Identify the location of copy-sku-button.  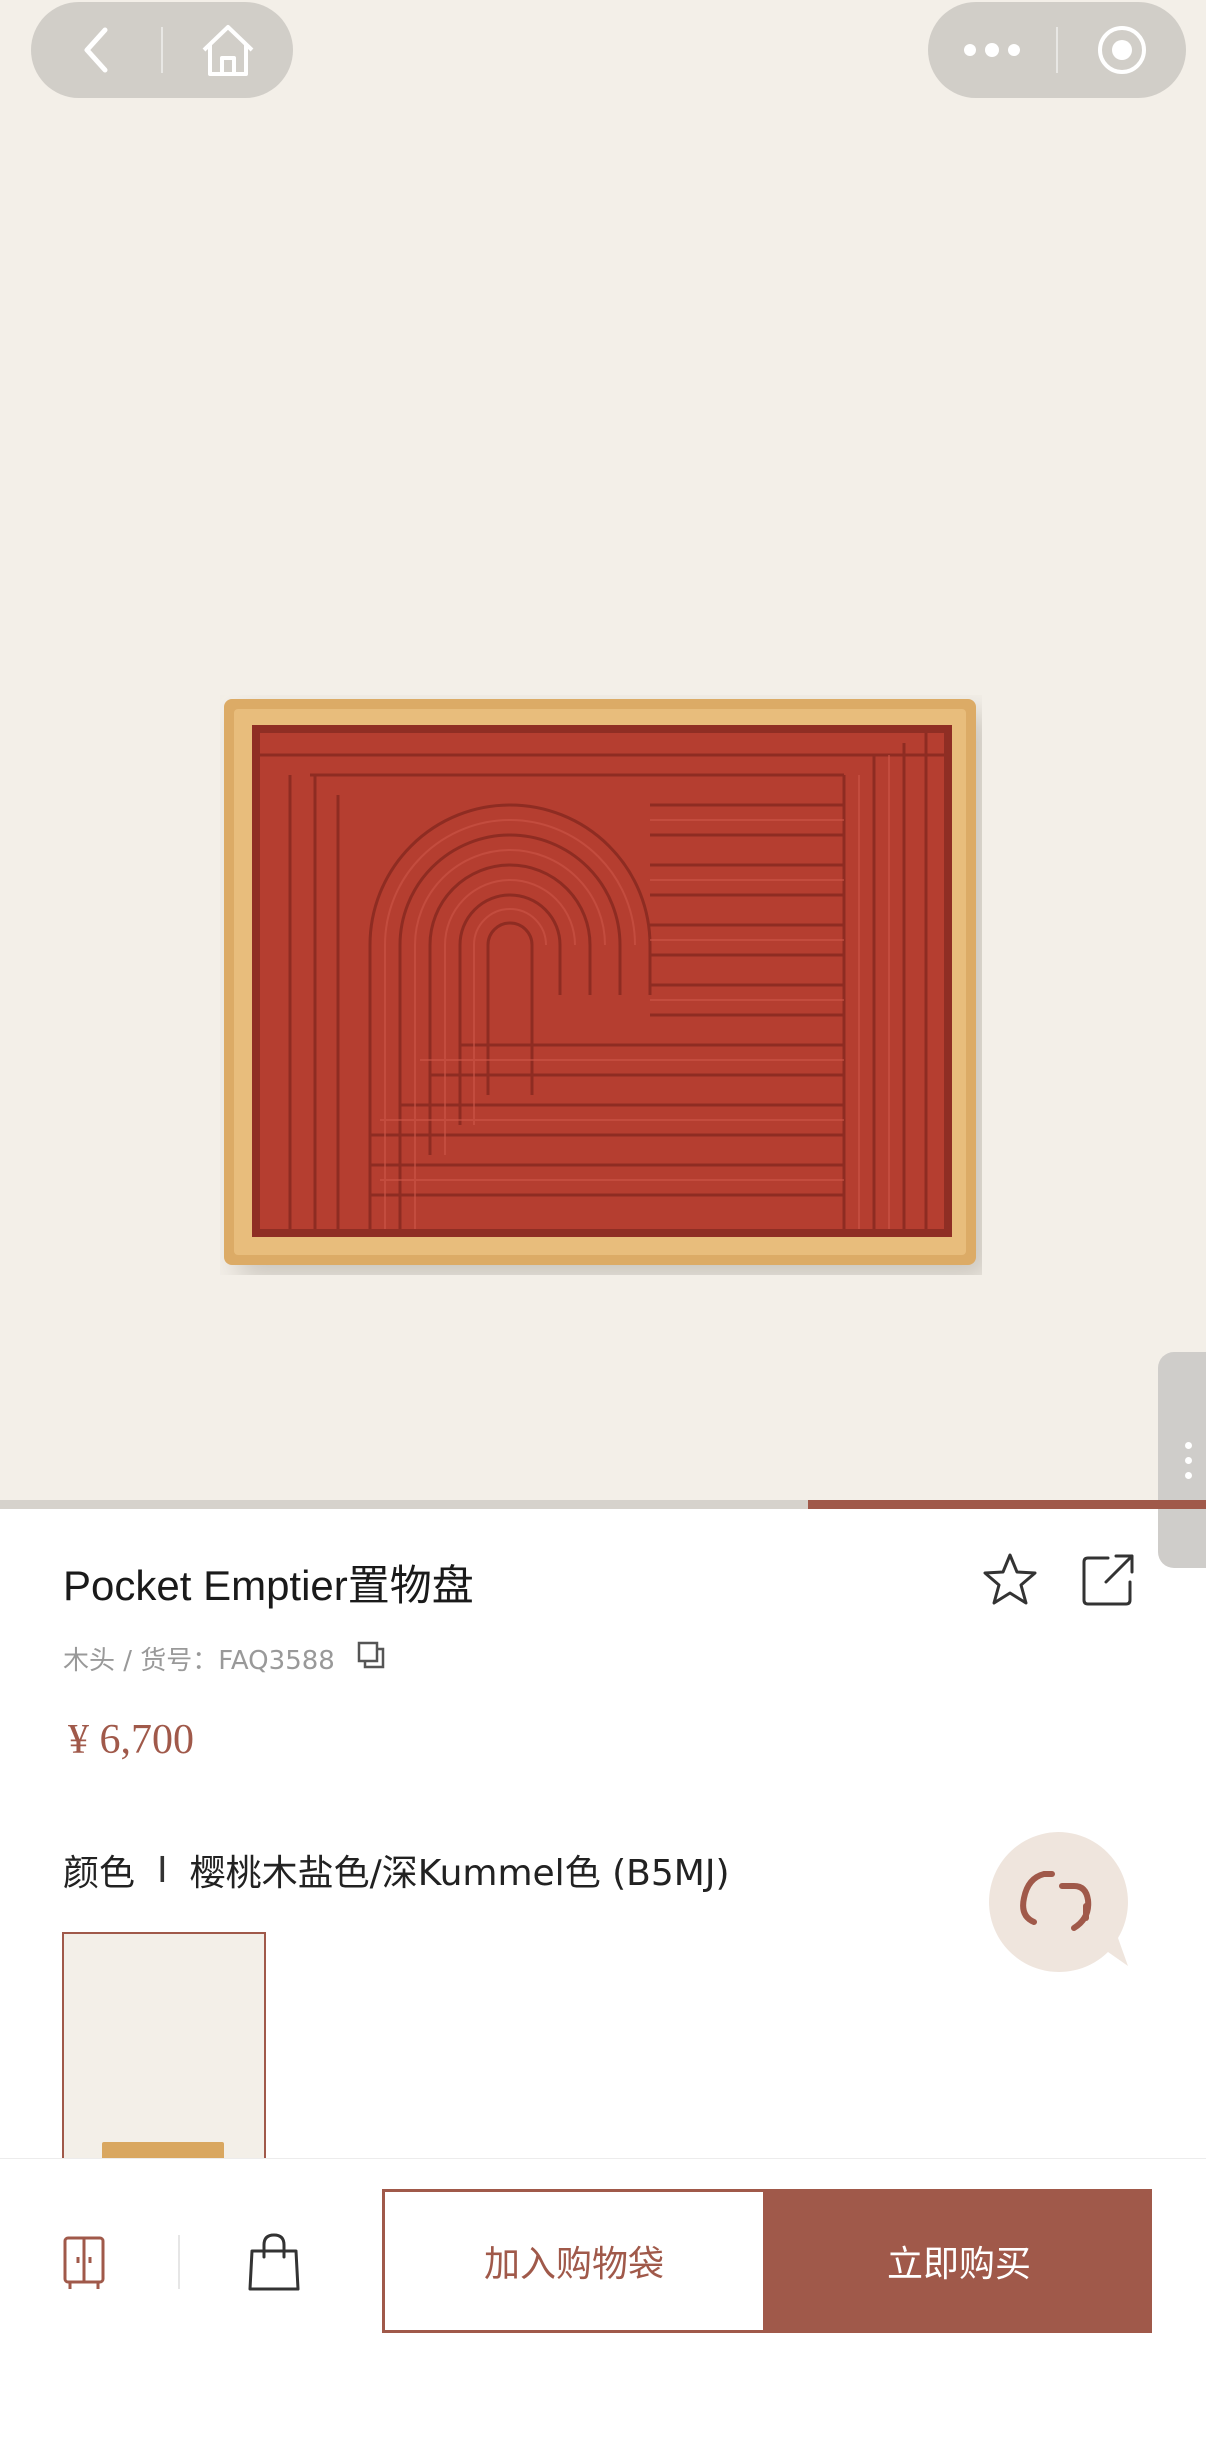
(371, 1658).